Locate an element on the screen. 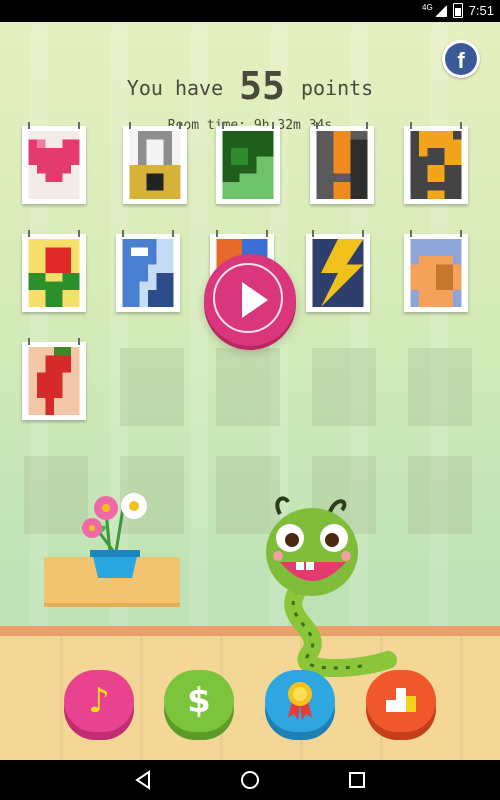 Image resolution: width=500 pixels, height=800 pixels. music-button: ♪ is located at coordinates (99, 705).